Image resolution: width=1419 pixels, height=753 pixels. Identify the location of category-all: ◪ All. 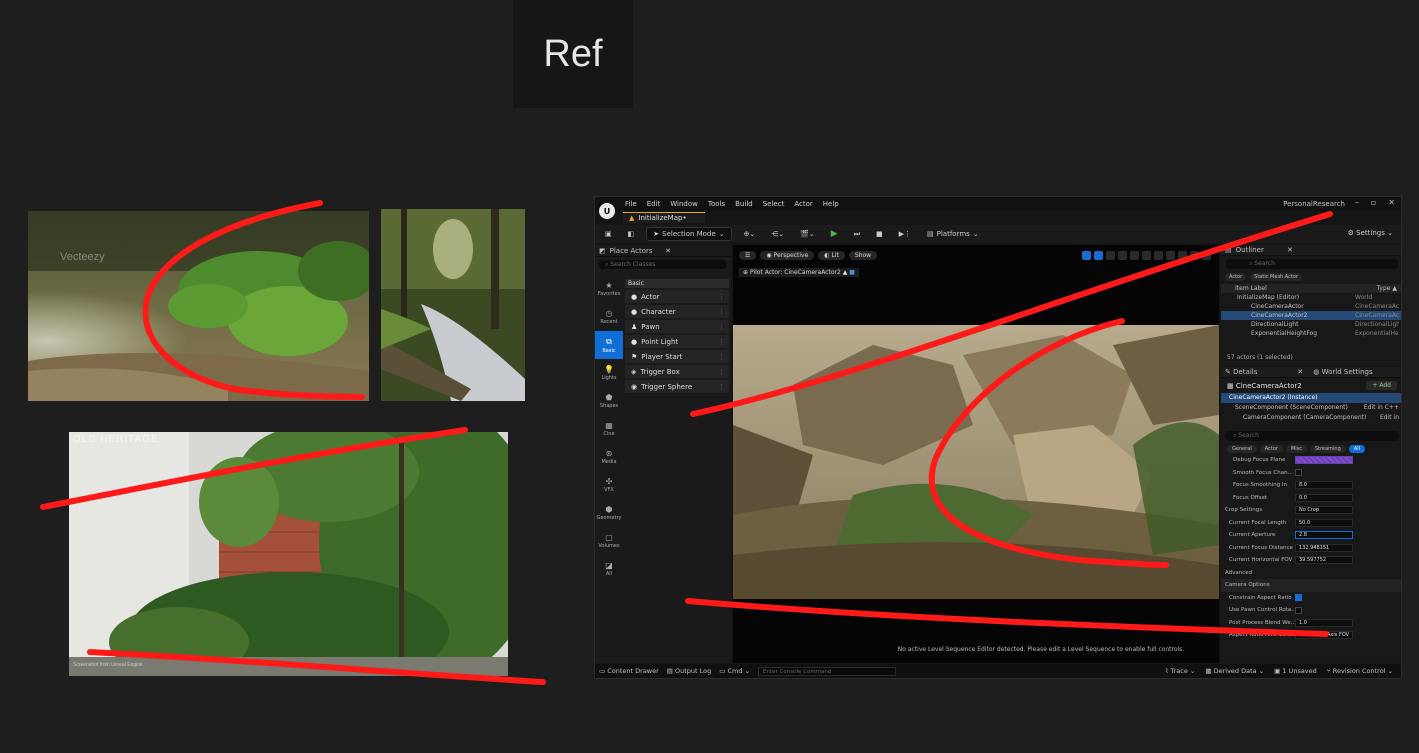
(609, 569).